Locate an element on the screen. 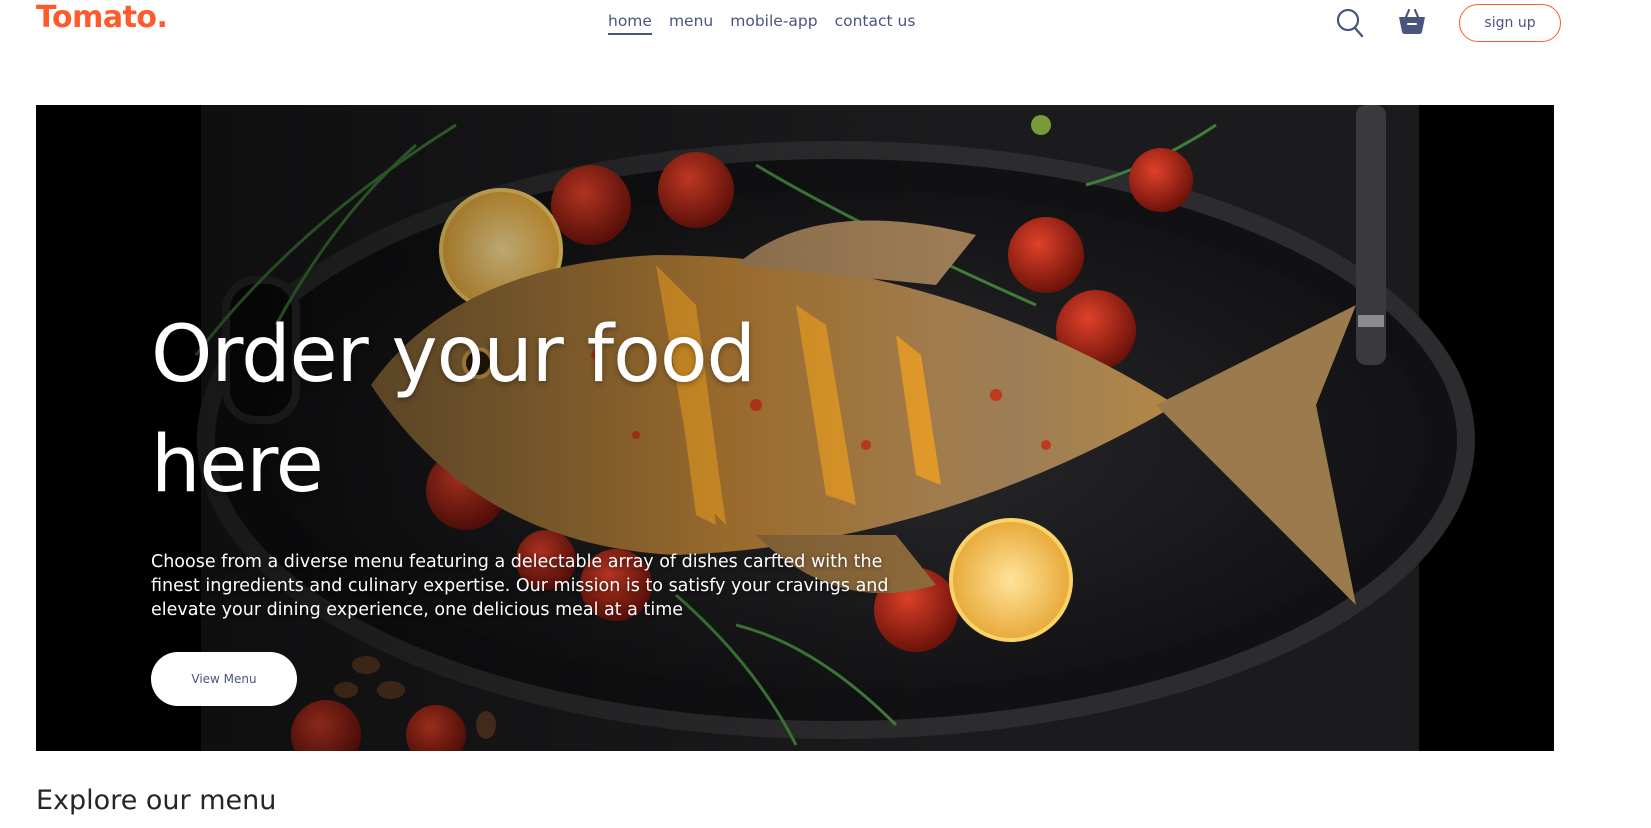 The height and width of the screenshot is (828, 1651). explore-menu-heading: Explore our menu is located at coordinates (156, 800).